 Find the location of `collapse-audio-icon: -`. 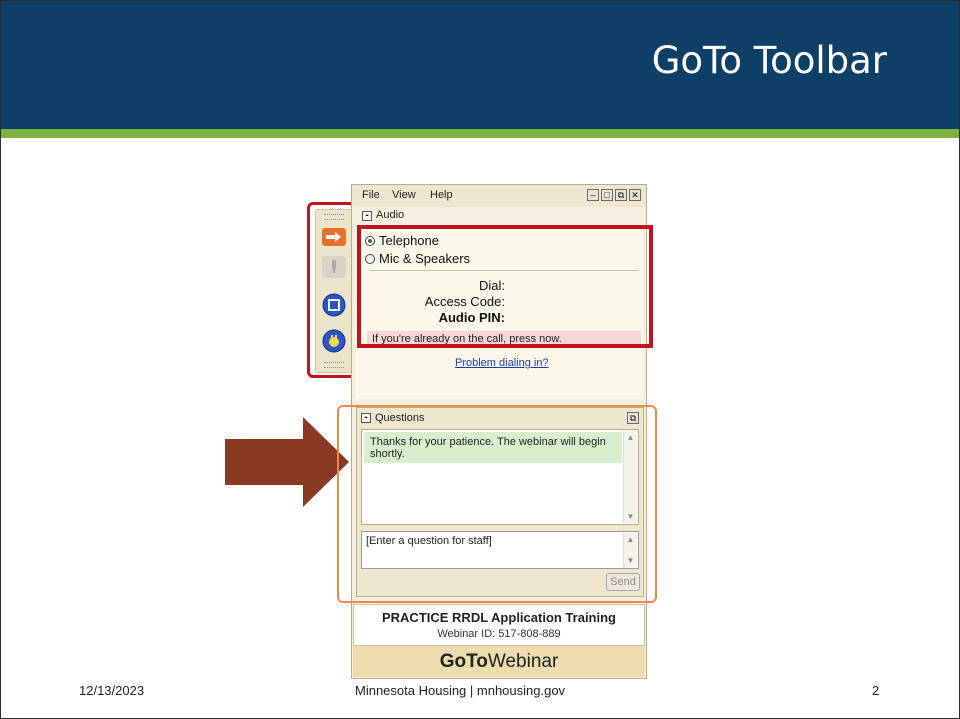

collapse-audio-icon: - is located at coordinates (367, 216).